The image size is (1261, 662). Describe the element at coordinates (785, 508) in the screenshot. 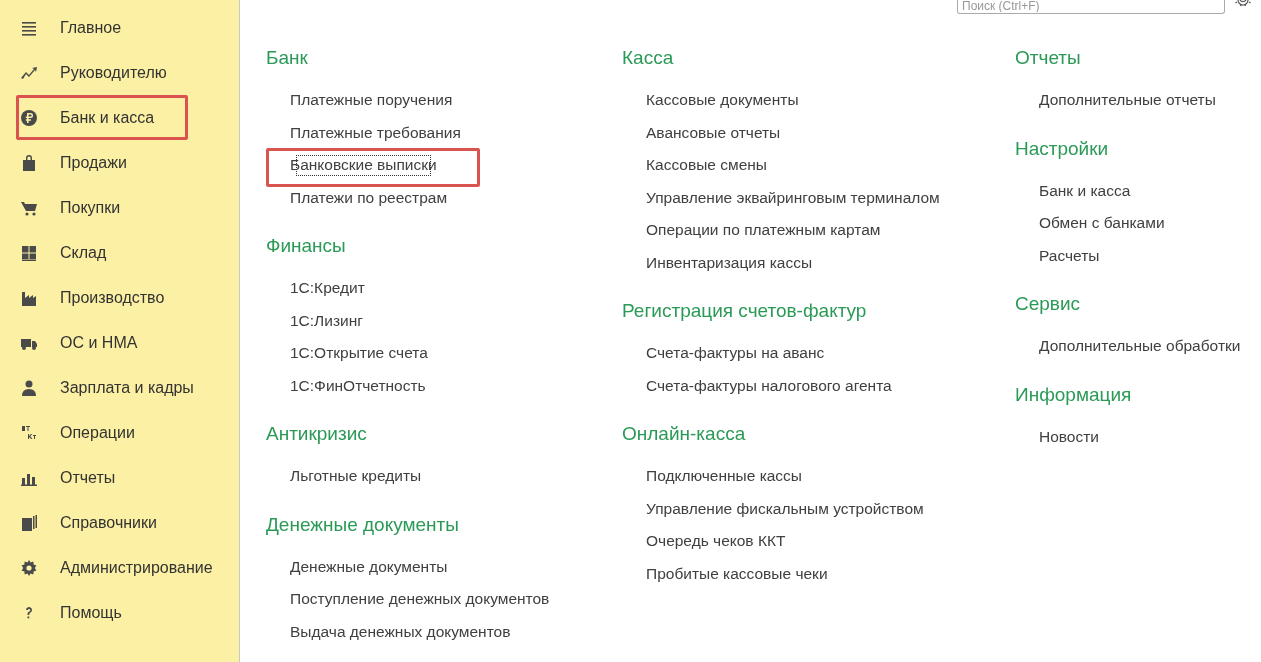

I see `menu-link: Управление фискальным устройством` at that location.